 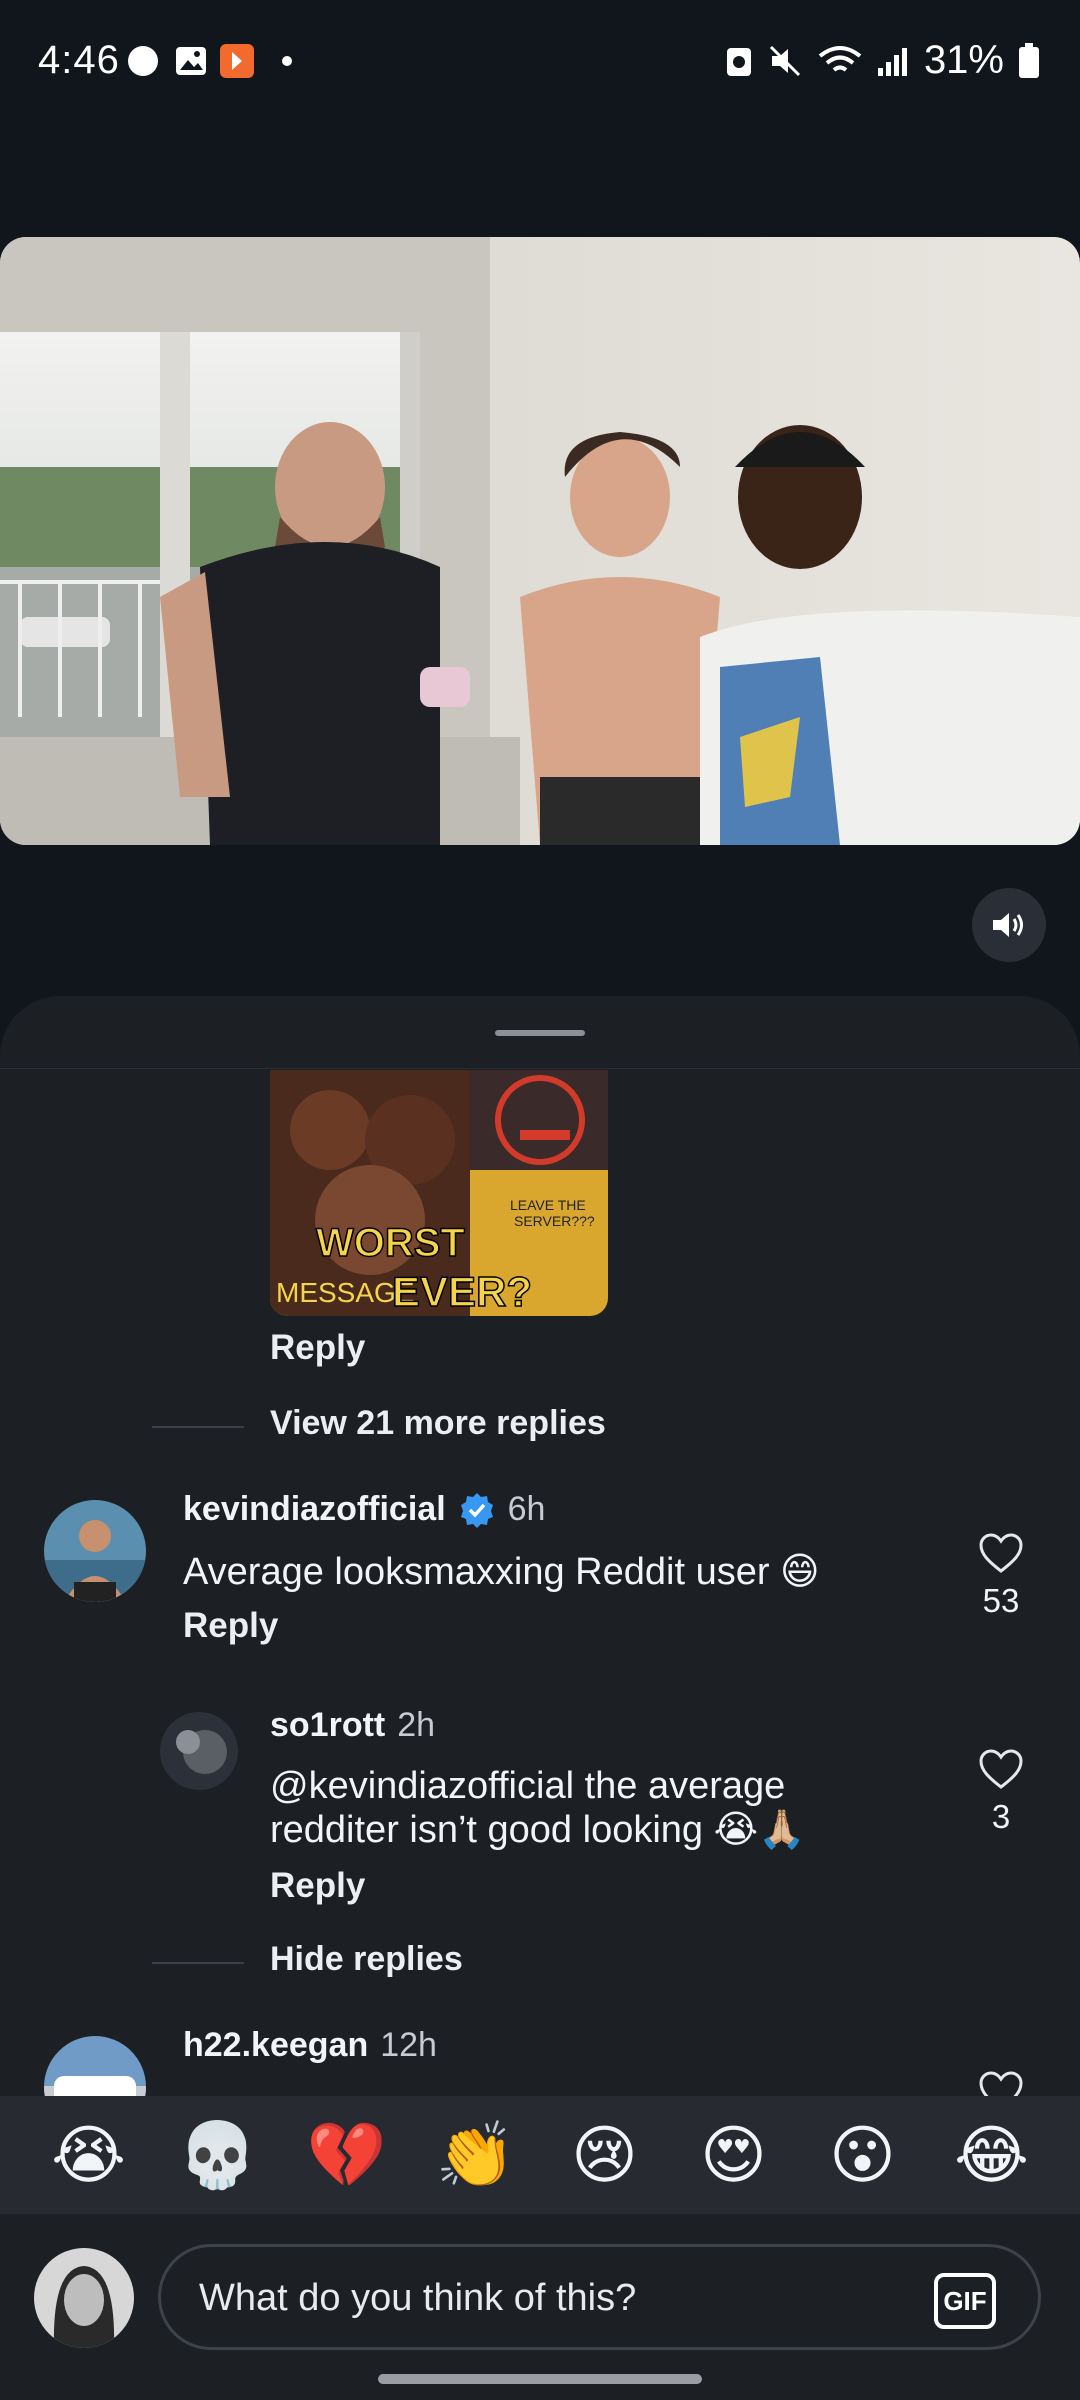 What do you see at coordinates (1001, 1600) in the screenshot?
I see `like-count: 53` at bounding box center [1001, 1600].